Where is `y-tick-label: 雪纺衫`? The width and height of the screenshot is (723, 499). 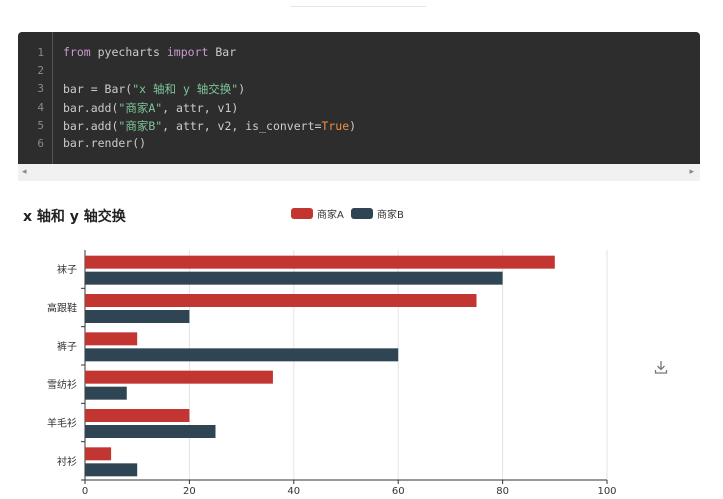
y-tick-label: 雪纺衫 is located at coordinates (62, 384).